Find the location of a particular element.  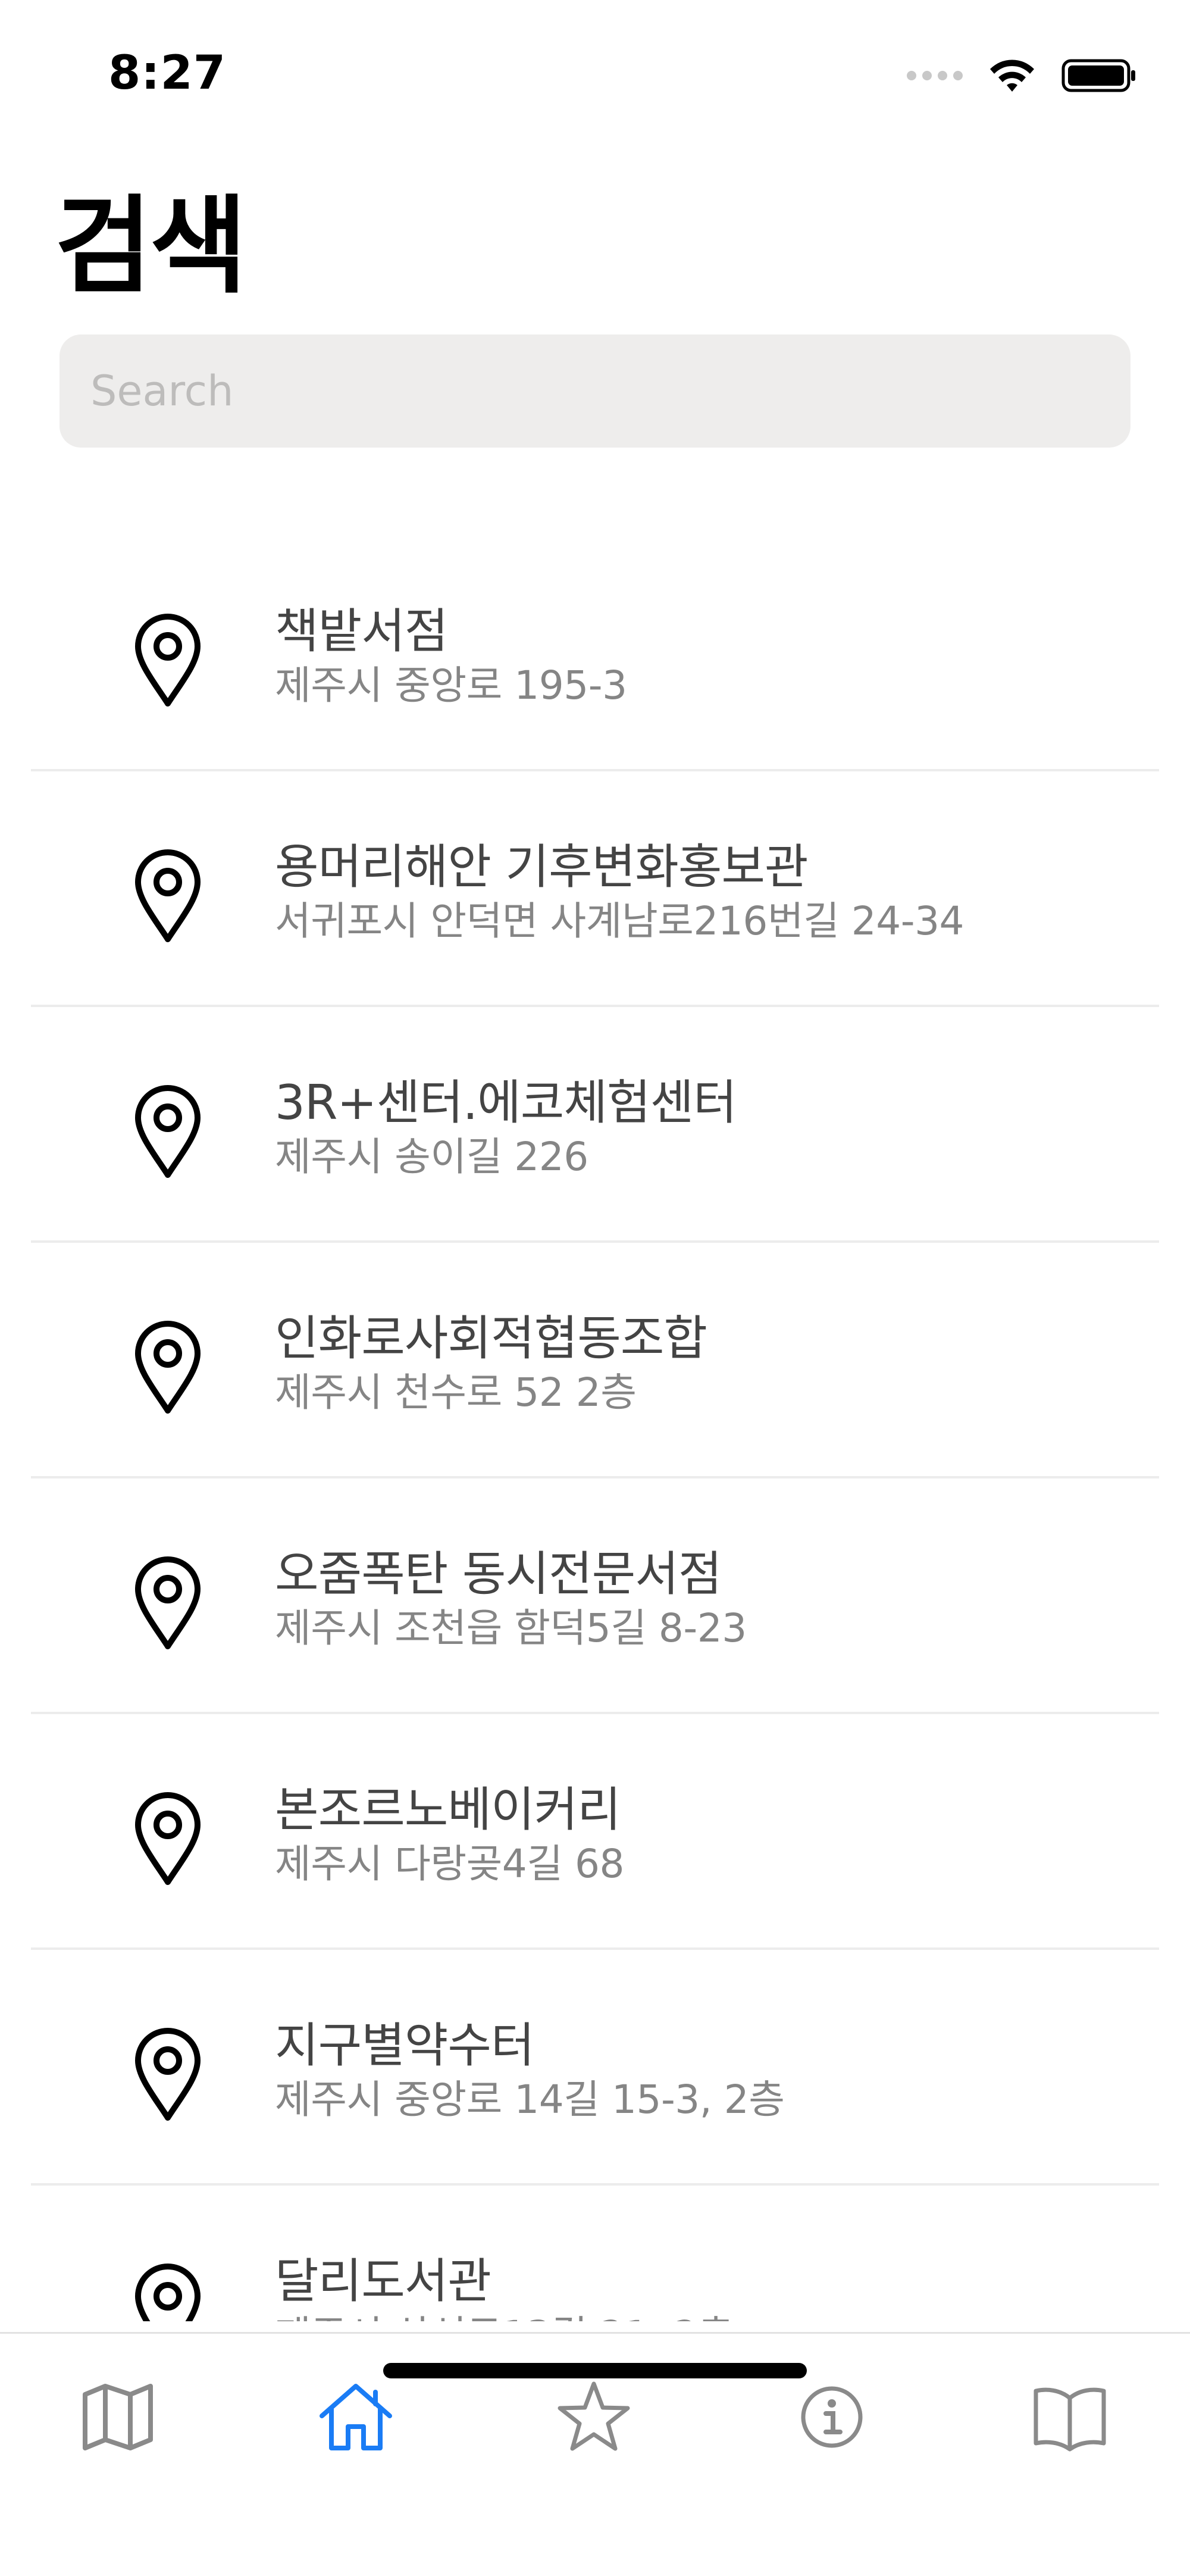

home-indicator is located at coordinates (595, 2370).